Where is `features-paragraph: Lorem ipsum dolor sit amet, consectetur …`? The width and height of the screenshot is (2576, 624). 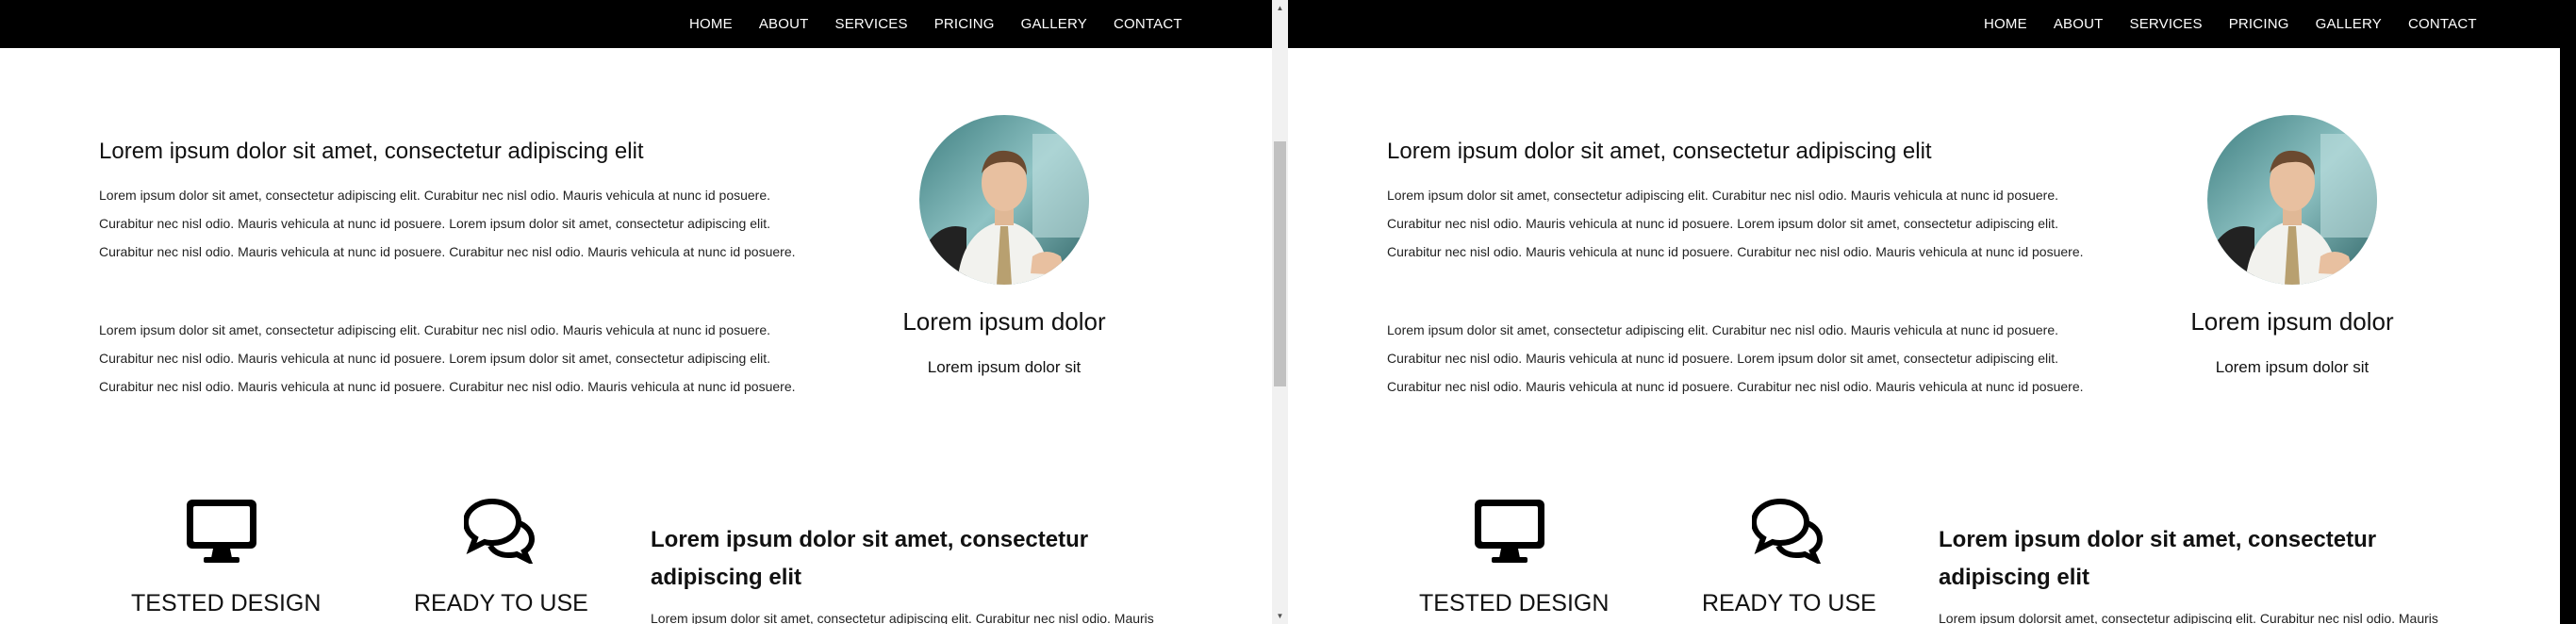 features-paragraph: Lorem ipsum dolor sit amet, consectetur … is located at coordinates (902, 617).